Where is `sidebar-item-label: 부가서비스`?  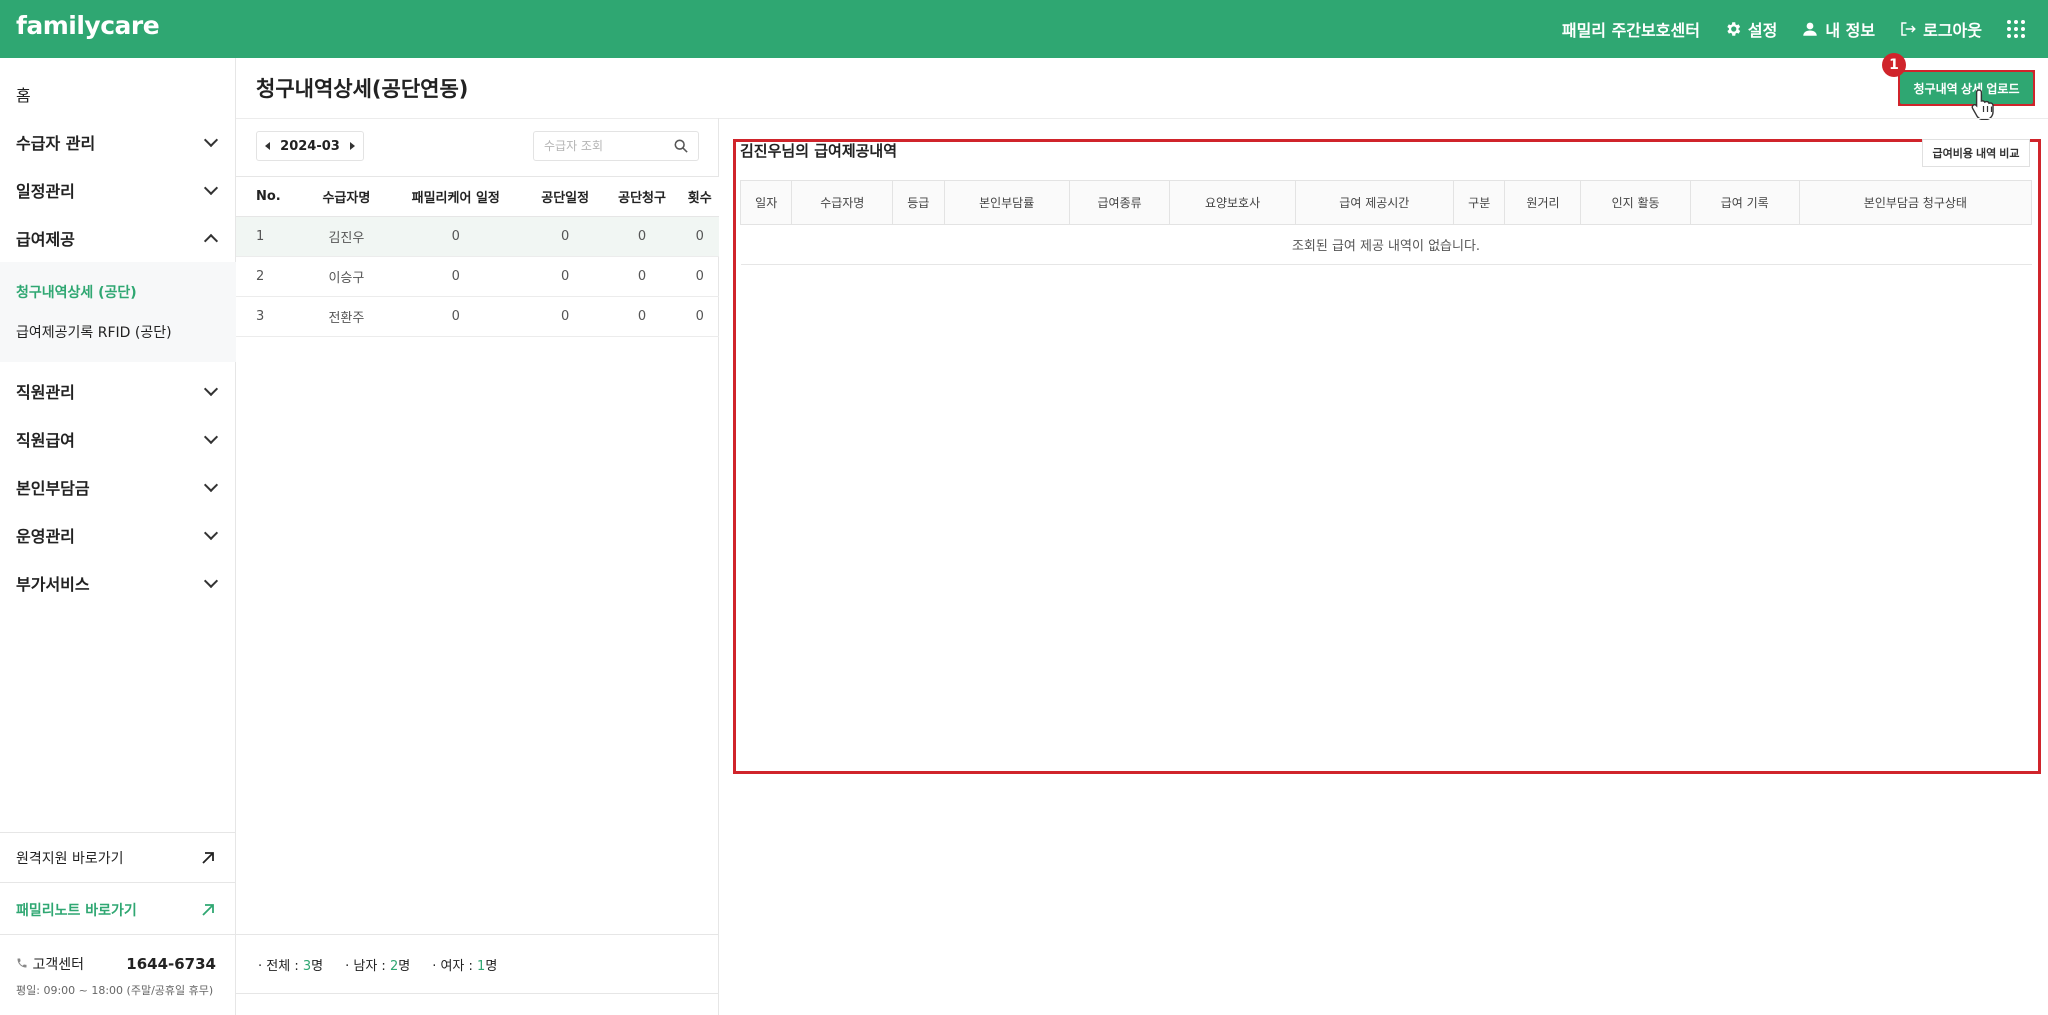 sidebar-item-label: 부가서비스 is located at coordinates (53, 584).